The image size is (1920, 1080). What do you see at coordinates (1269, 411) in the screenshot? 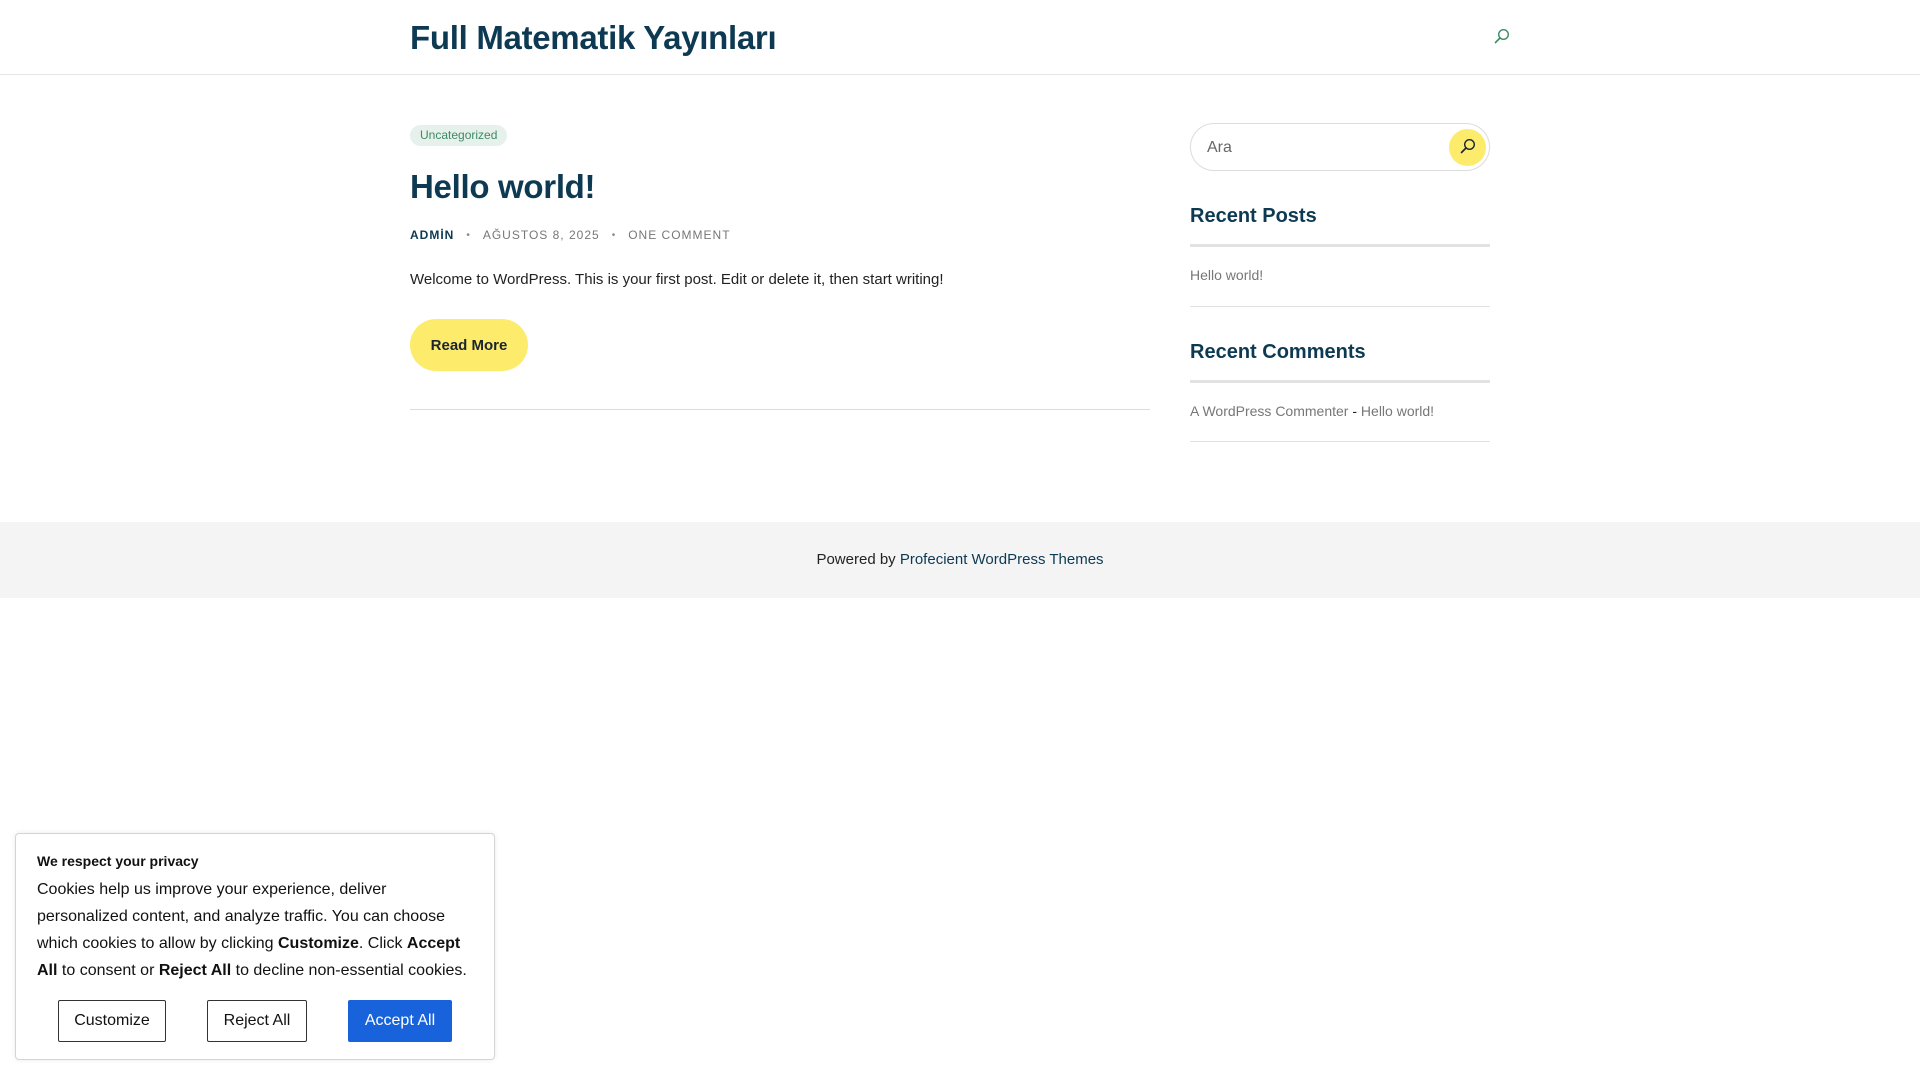
I see `comment-author-link: A WordPress Commenter` at bounding box center [1269, 411].